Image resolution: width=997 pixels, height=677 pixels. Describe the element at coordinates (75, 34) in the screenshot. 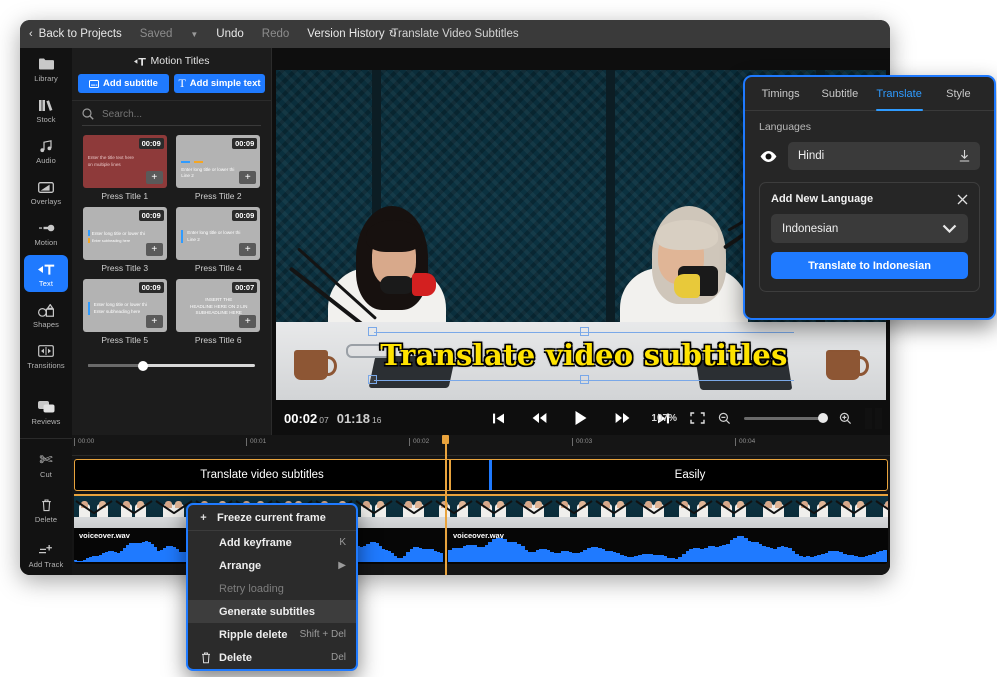

I see `back-to-projects-button: ‹ Back to Projects` at that location.